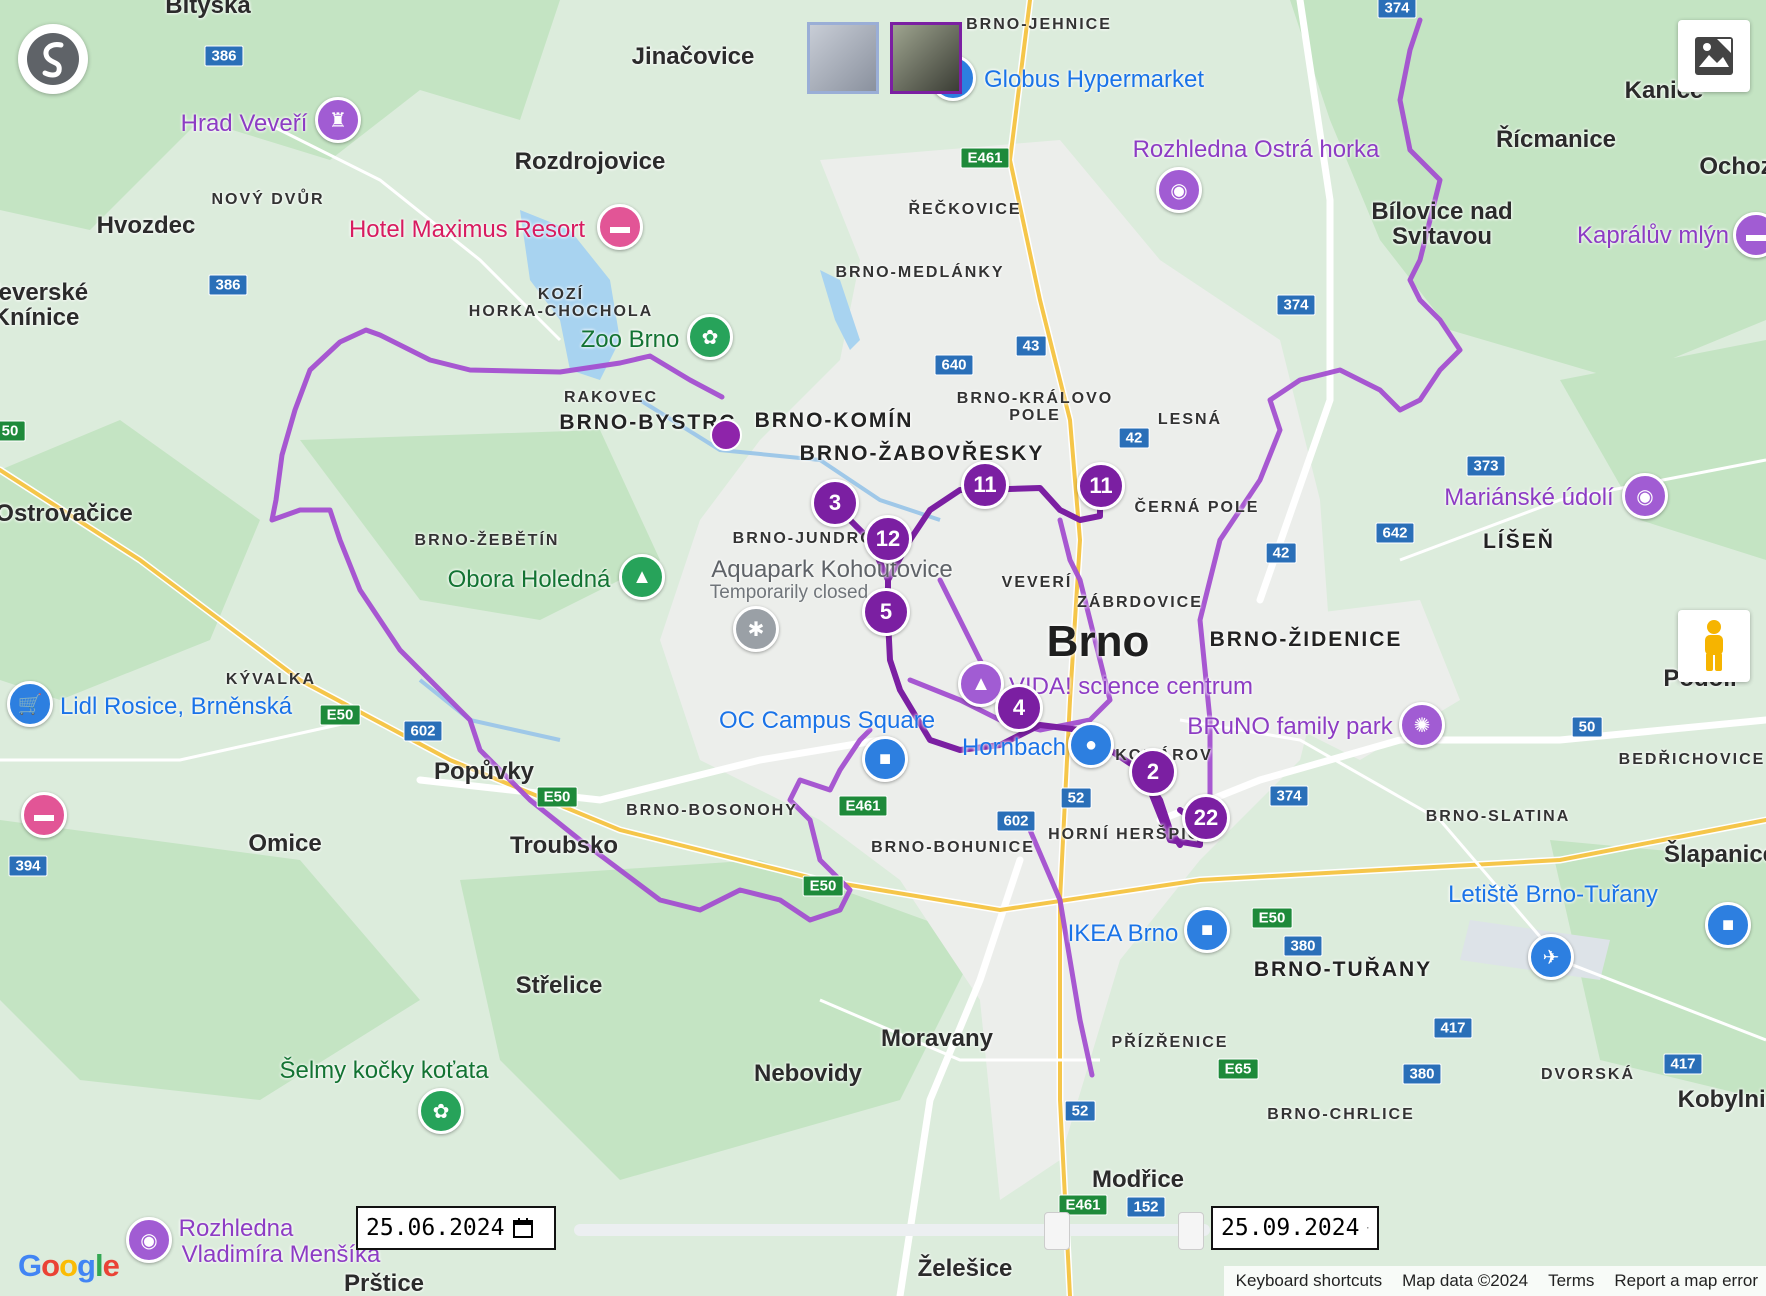  What do you see at coordinates (965, 1268) in the screenshot?
I see `town-label: Želešice` at bounding box center [965, 1268].